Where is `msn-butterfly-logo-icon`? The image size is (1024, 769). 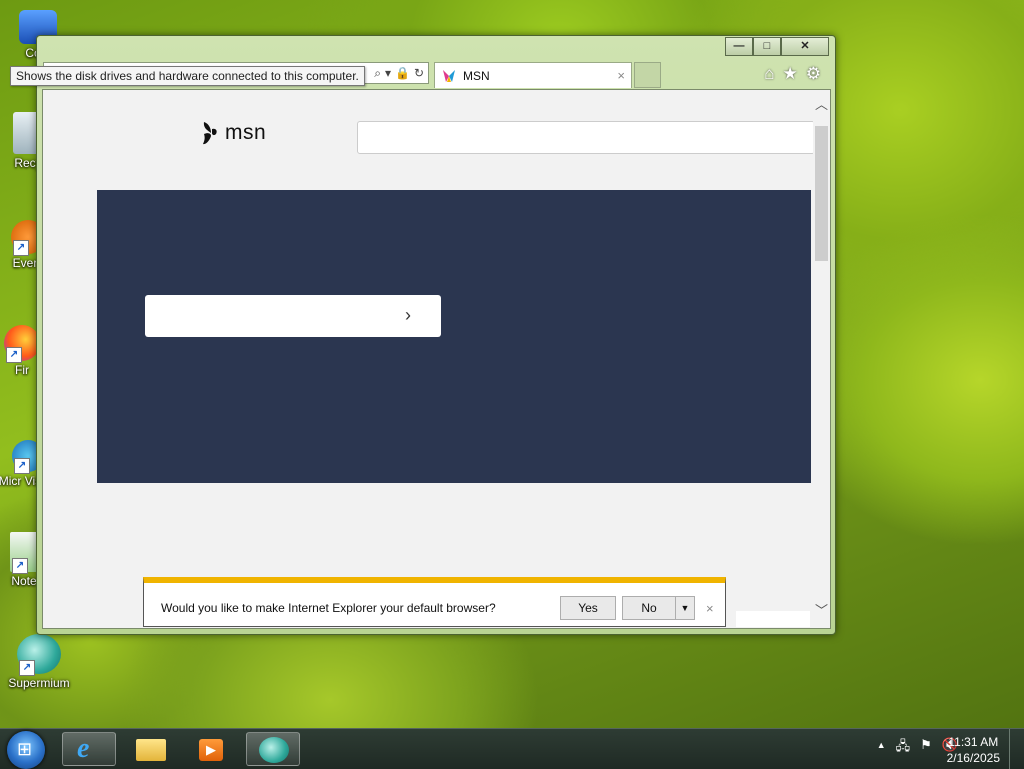 msn-butterfly-logo-icon is located at coordinates (210, 133).